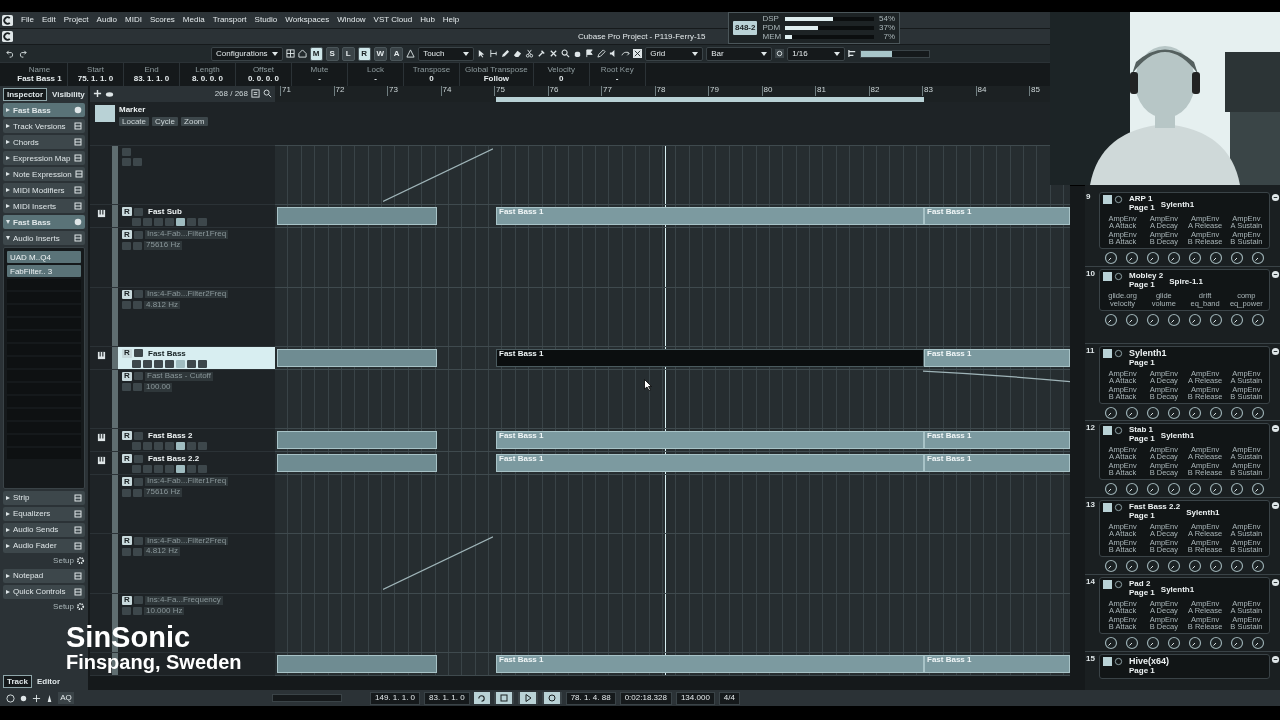 The image size is (1280, 720). Describe the element at coordinates (17, 681) in the screenshot. I see `bottom-tab: Track` at that location.